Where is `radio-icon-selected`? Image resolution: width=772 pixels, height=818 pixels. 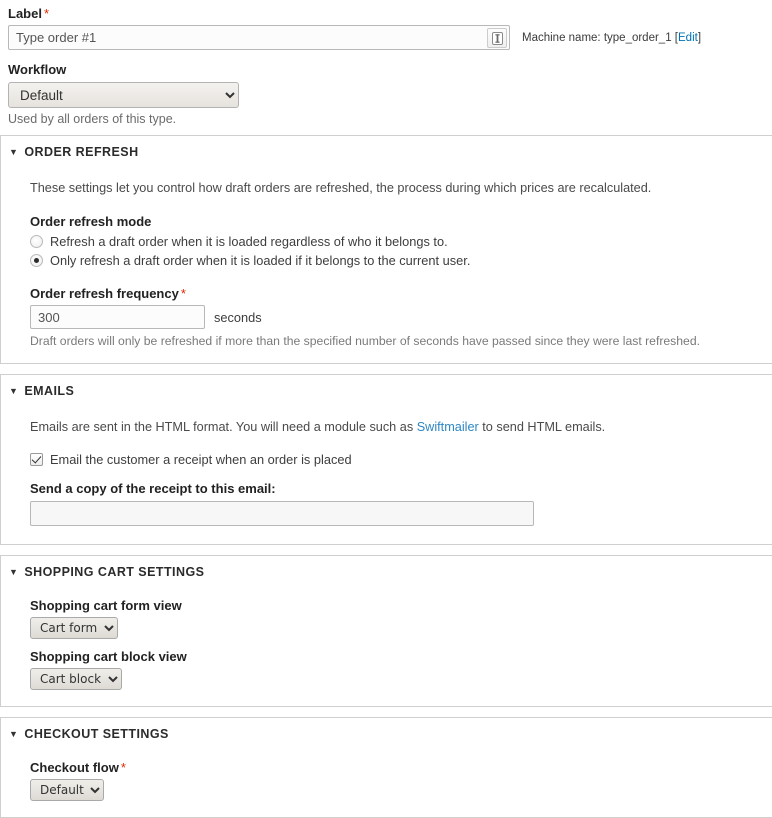
radio-icon-selected is located at coordinates (36, 260).